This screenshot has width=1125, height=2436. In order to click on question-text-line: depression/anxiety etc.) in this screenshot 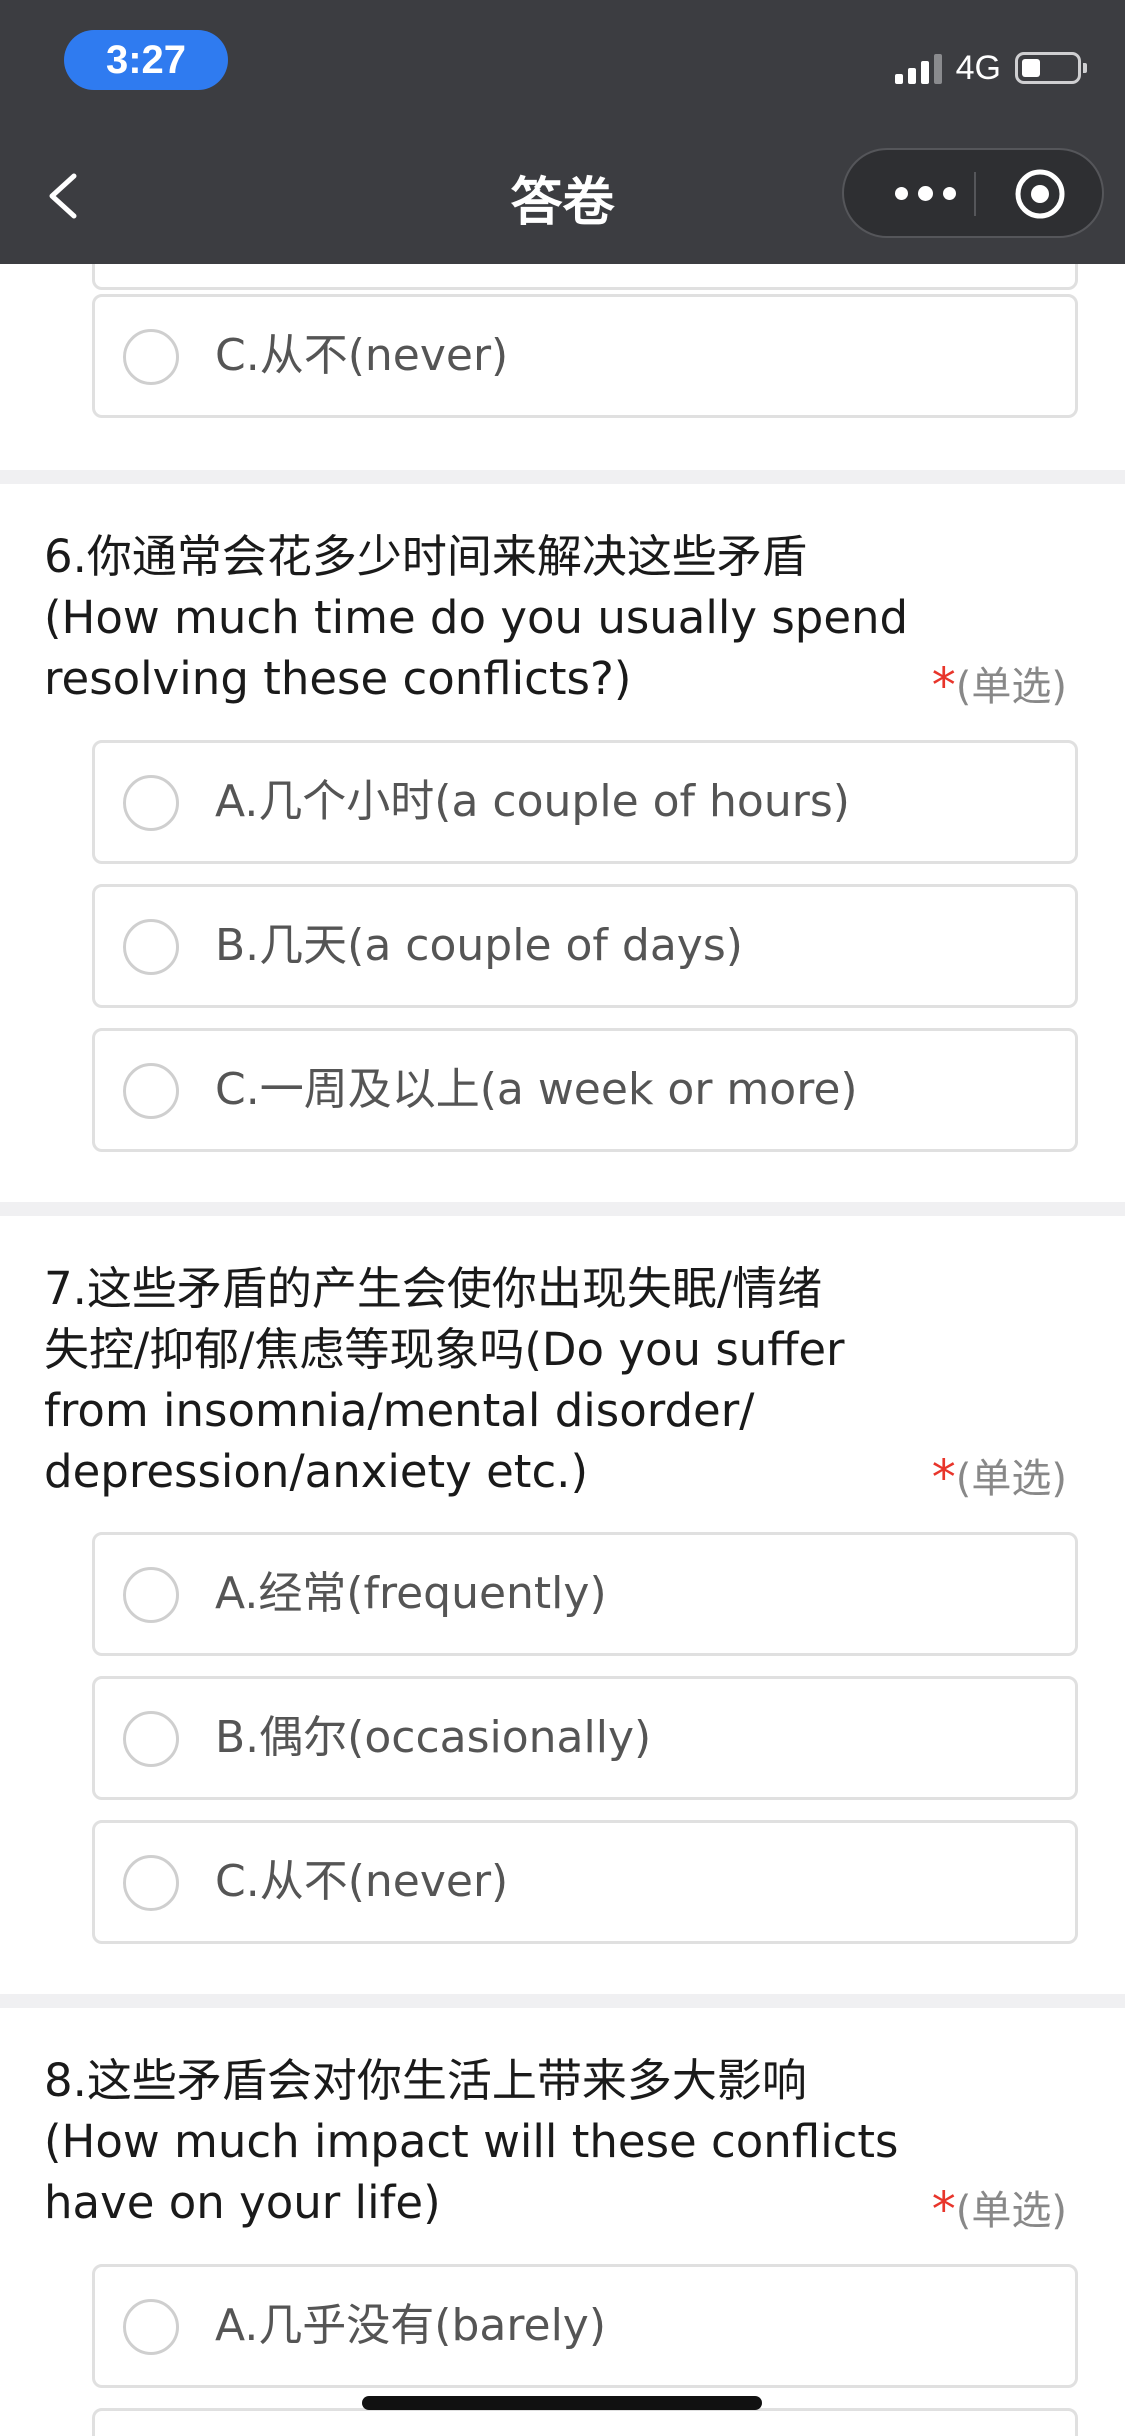, I will do `click(316, 1471)`.